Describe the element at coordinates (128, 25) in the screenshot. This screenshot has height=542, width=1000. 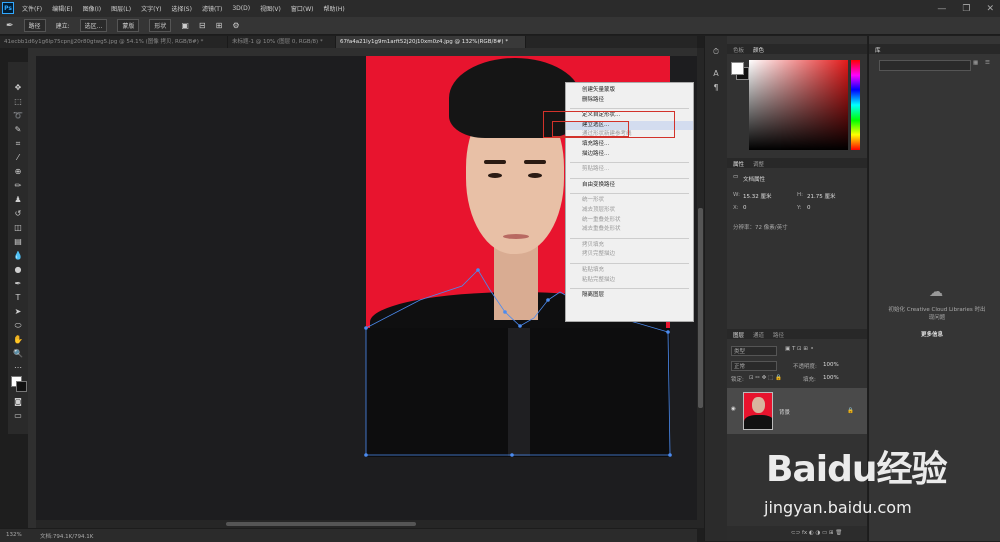
I see `make-mask-button: 蒙版` at that location.